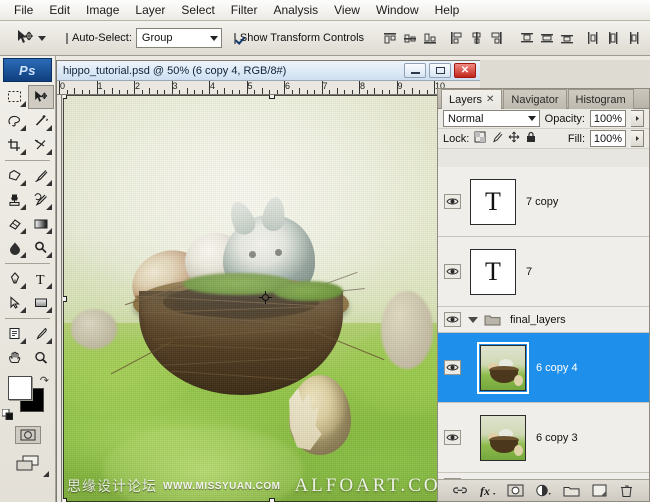 Image resolution: width=650 pixels, height=502 pixels. Describe the element at coordinates (15, 97) in the screenshot. I see `rectangular-marquee-tool` at that location.